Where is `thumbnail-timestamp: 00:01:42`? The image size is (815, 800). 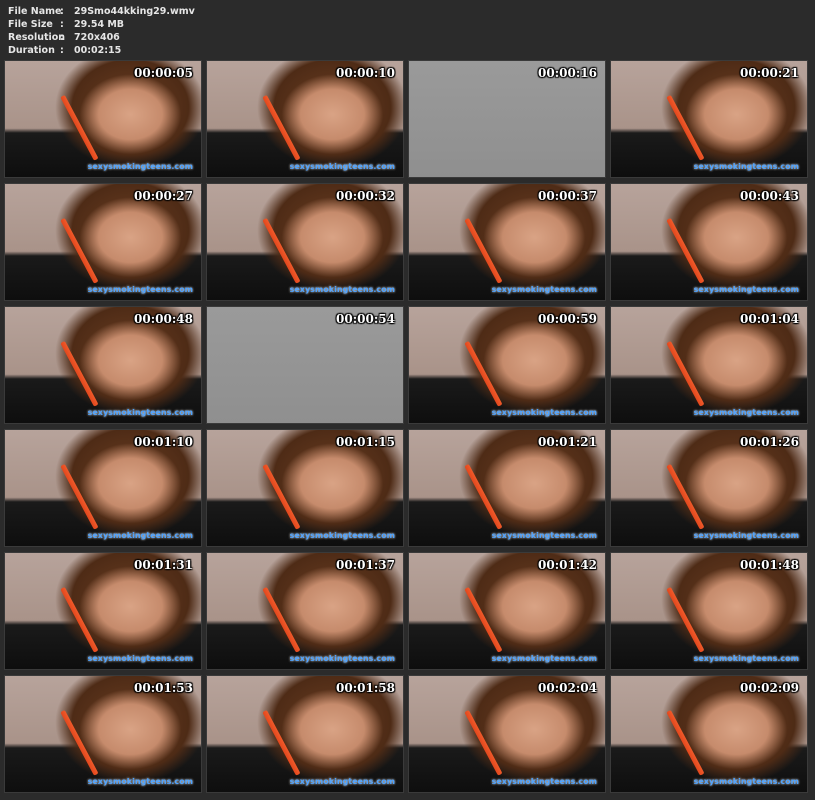 thumbnail-timestamp: 00:01:42 is located at coordinates (567, 565).